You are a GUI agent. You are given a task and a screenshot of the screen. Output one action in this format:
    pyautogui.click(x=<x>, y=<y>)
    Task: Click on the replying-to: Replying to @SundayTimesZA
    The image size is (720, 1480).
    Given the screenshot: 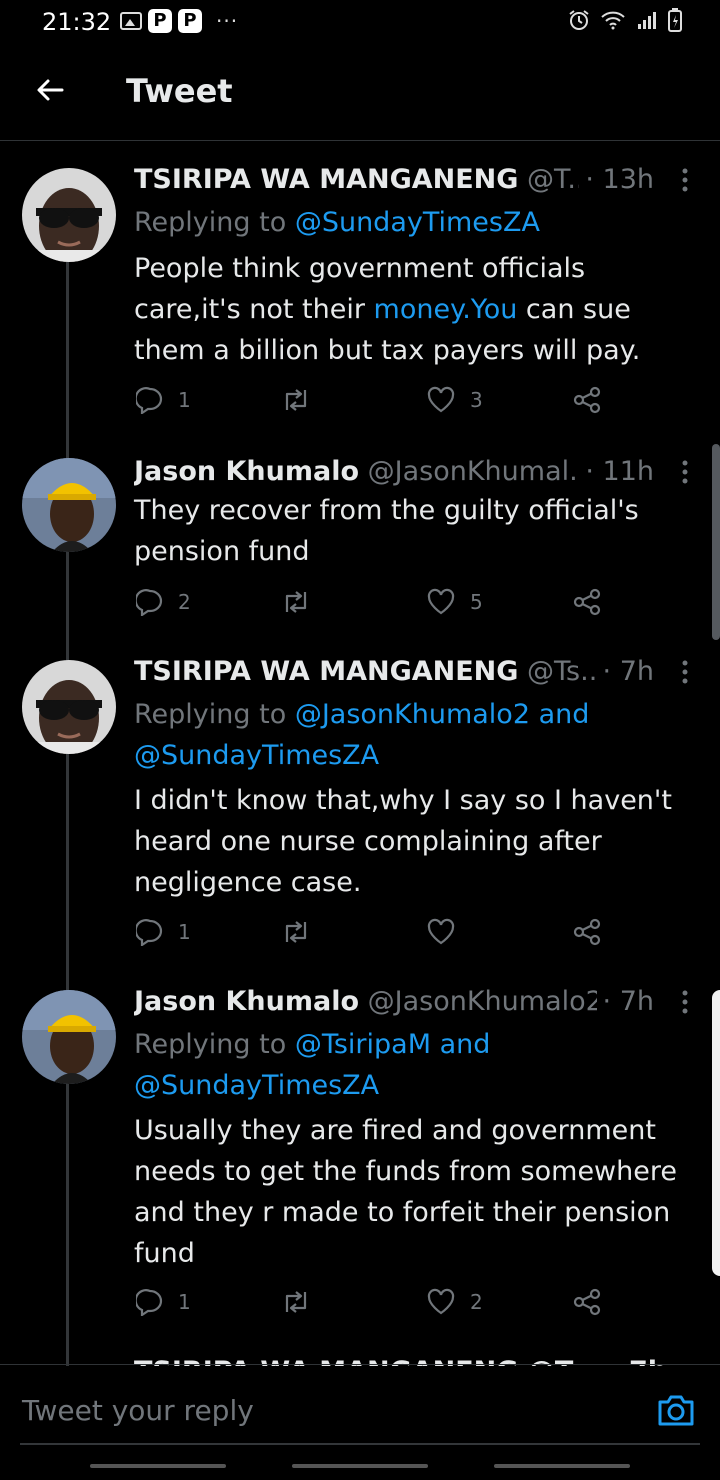 What is the action you would take?
    pyautogui.click(x=337, y=222)
    